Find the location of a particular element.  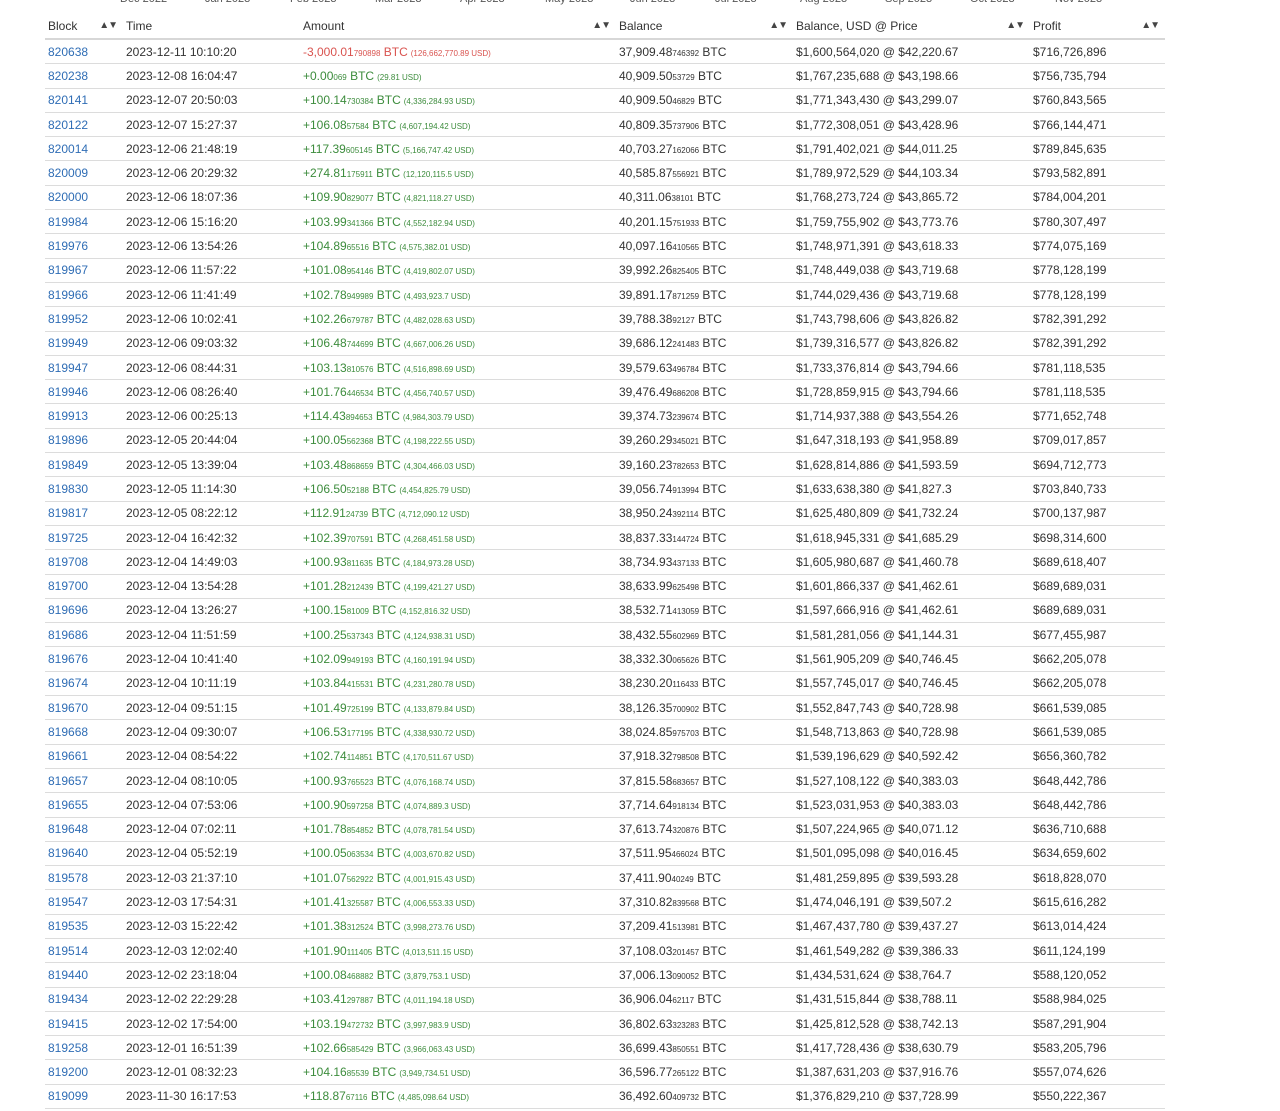

time-cell: 2023-12-04 11:51:59 is located at coordinates (211, 635).